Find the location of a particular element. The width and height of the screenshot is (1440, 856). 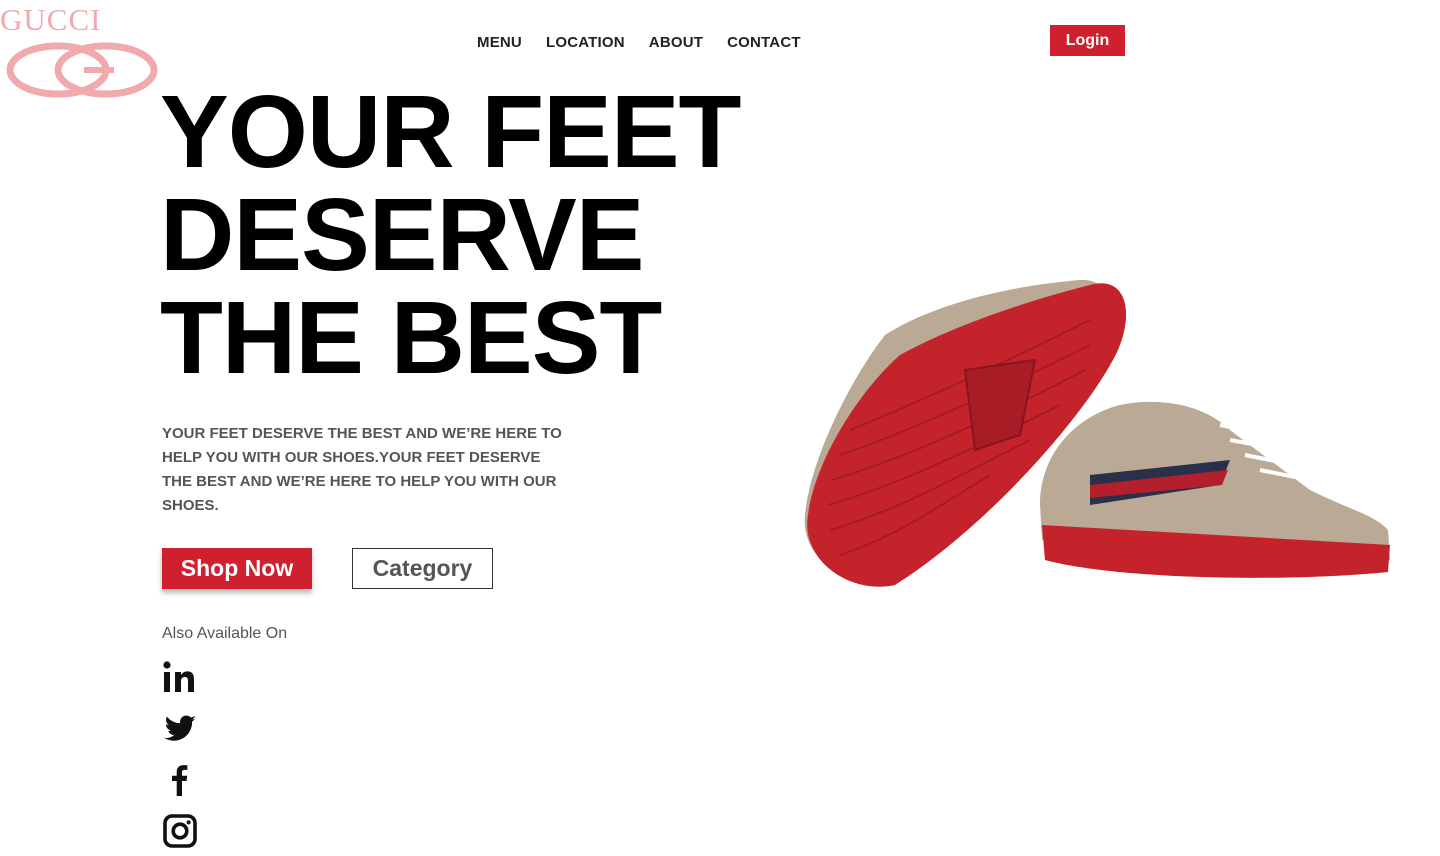

brand-logo-icon is located at coordinates (82, 70).